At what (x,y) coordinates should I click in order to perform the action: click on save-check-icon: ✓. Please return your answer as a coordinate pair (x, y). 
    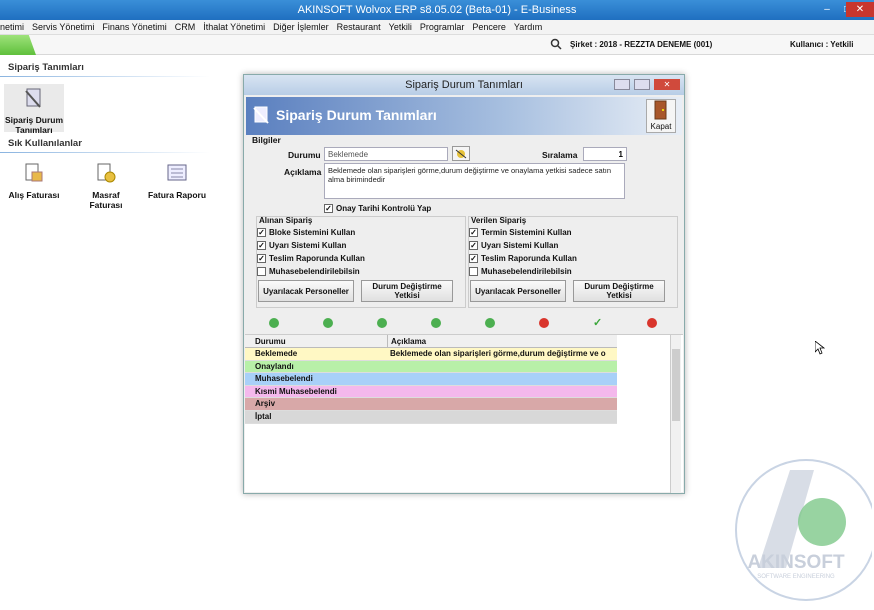
    Looking at the image, I should click on (598, 323).